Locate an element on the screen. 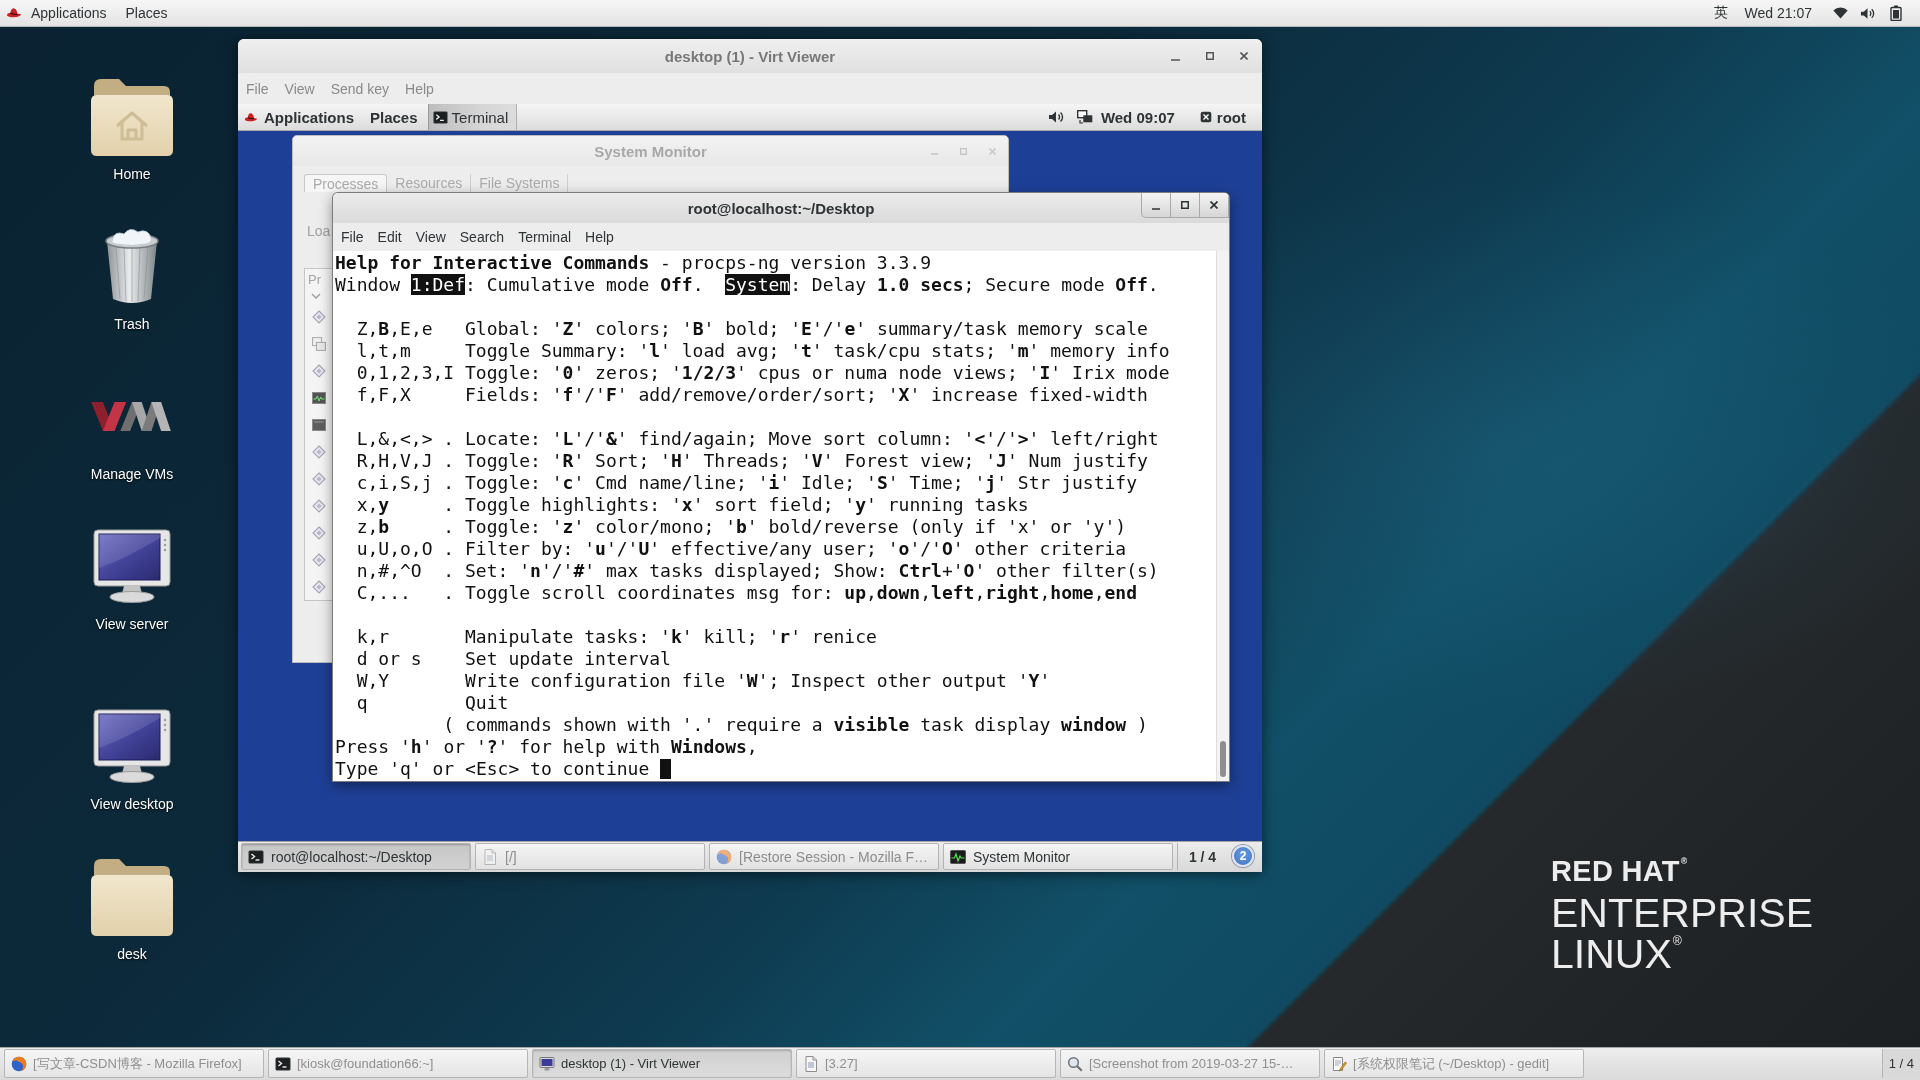 This screenshot has height=1080, width=1920. command-description: Quit is located at coordinates (487, 703).